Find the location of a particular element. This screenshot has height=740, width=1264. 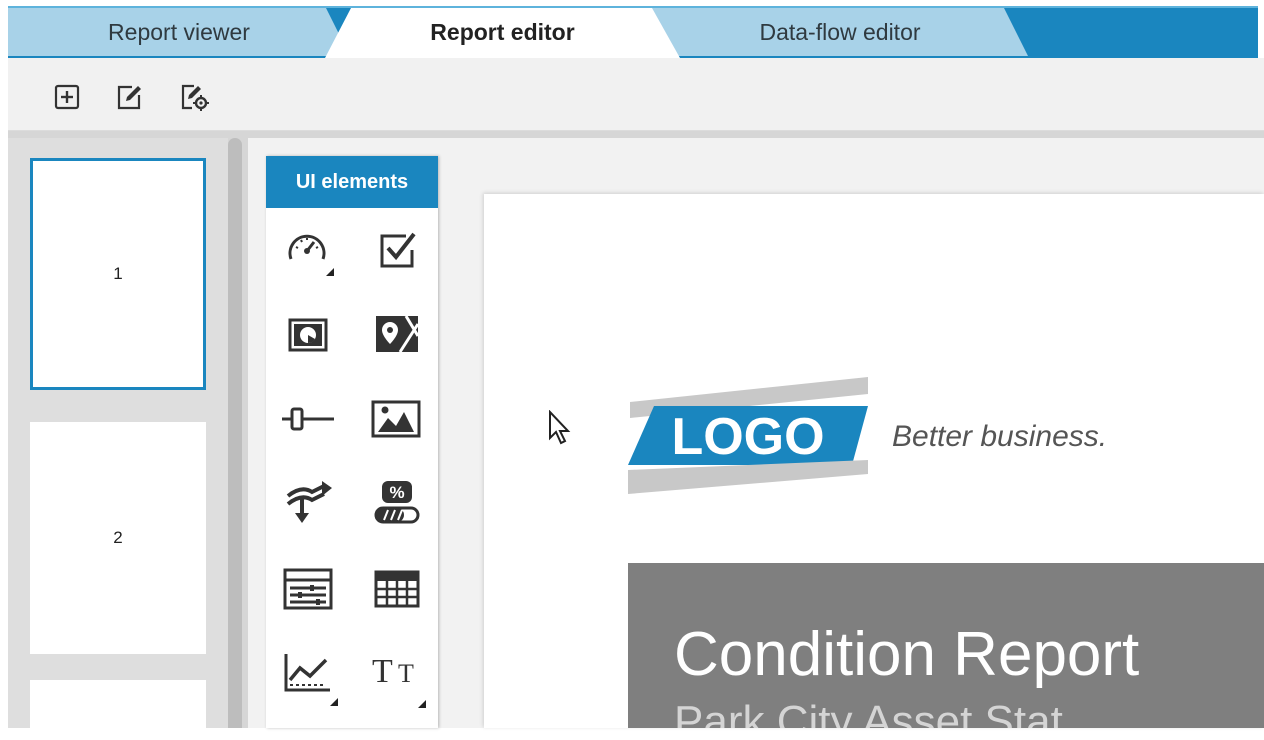

page-thumbnail is located at coordinates (118, 710).